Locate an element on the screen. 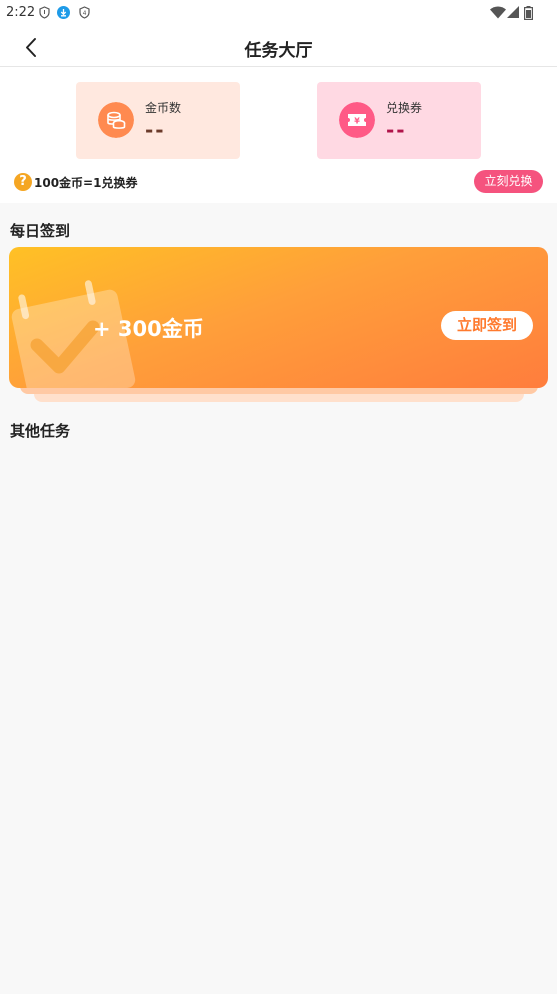 The image size is (557, 994). coins-icon is located at coordinates (116, 120).